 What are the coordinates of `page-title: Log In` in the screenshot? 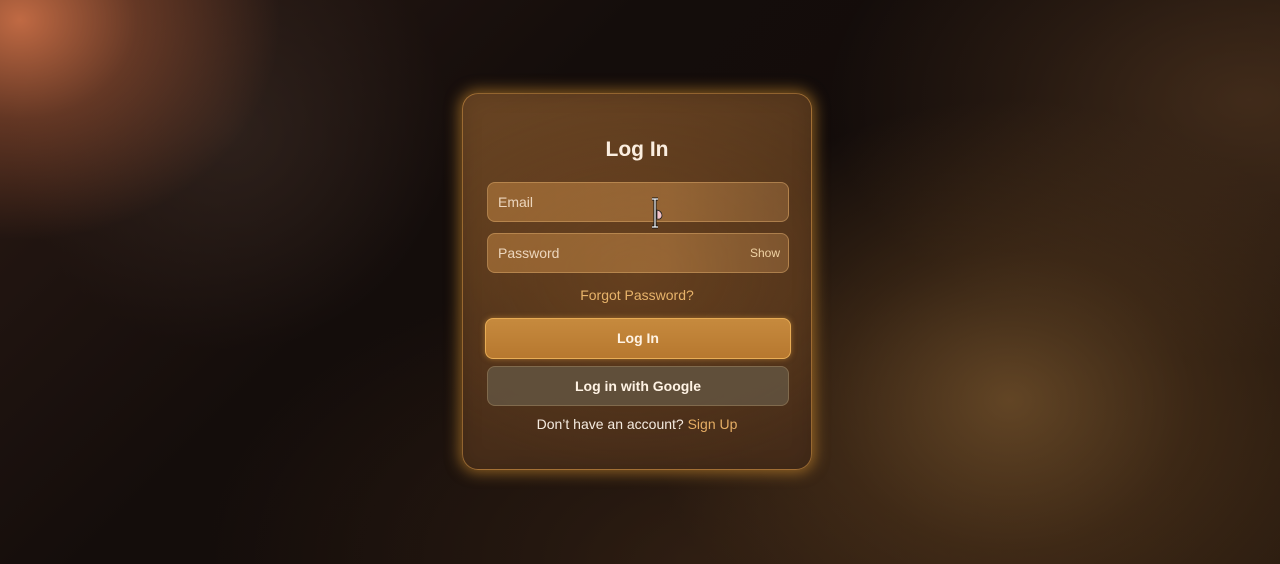 It's located at (637, 149).